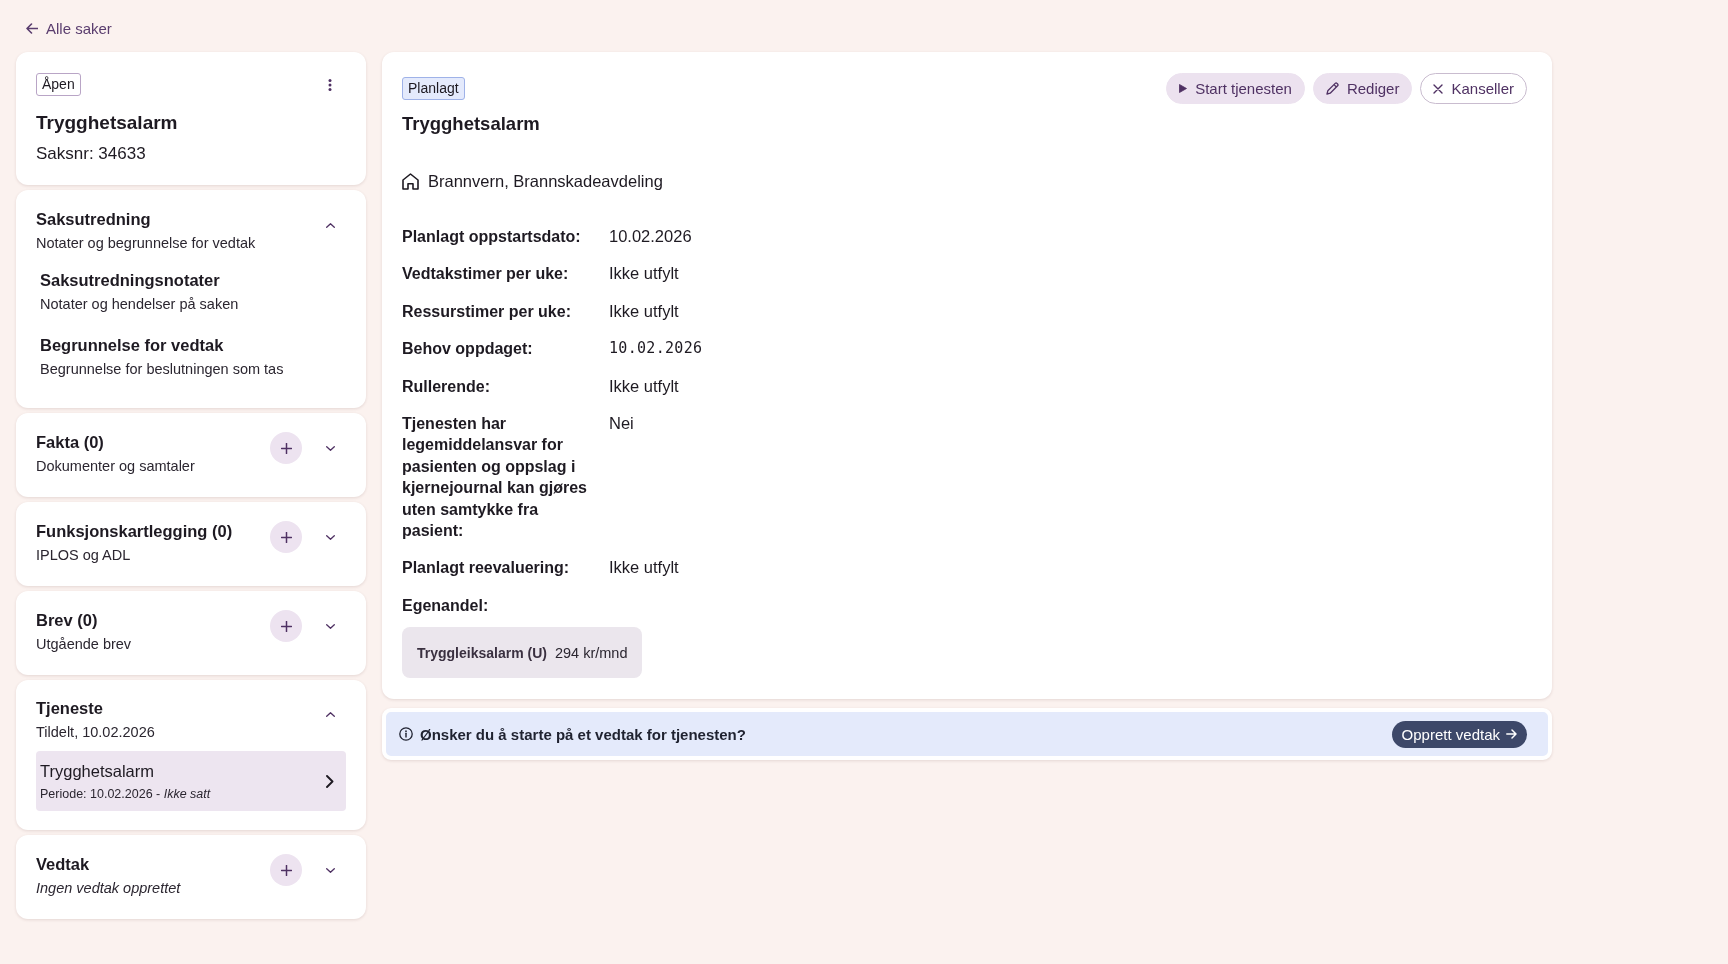 This screenshot has width=1728, height=964. I want to click on create-decision-button: Opprett vedtak, so click(1459, 734).